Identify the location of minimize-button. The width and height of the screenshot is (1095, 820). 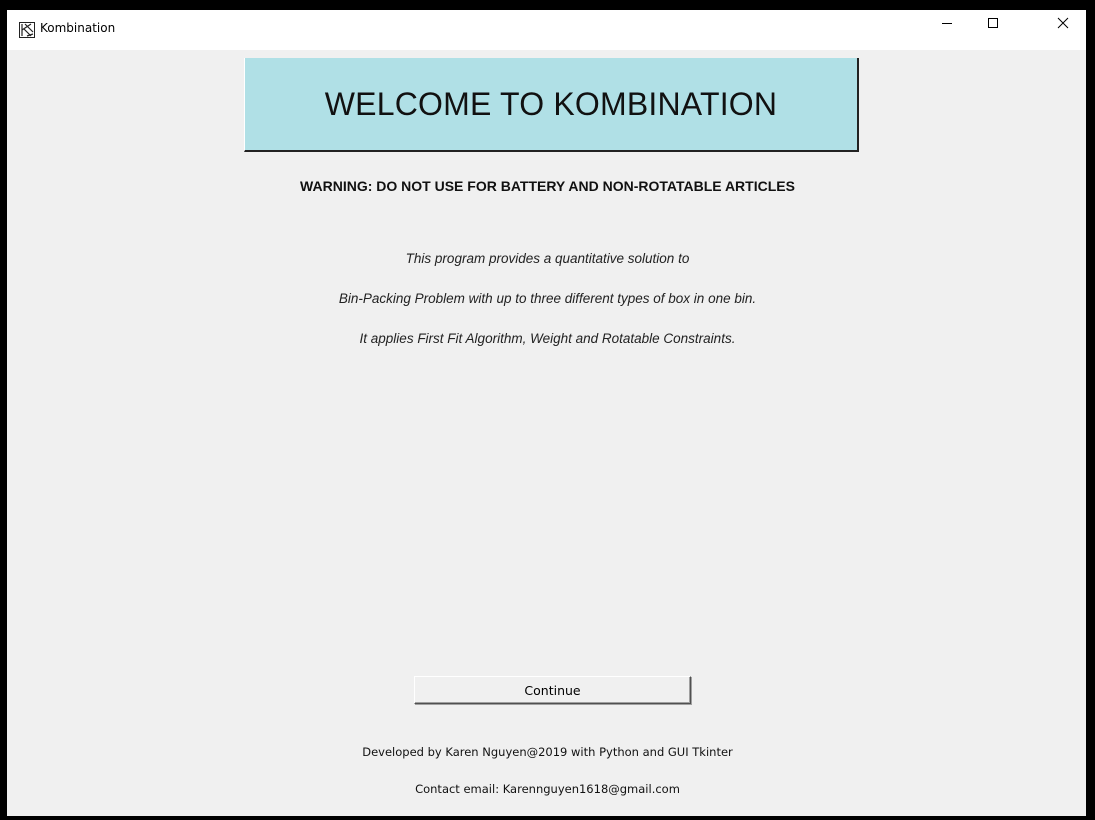
(947, 25).